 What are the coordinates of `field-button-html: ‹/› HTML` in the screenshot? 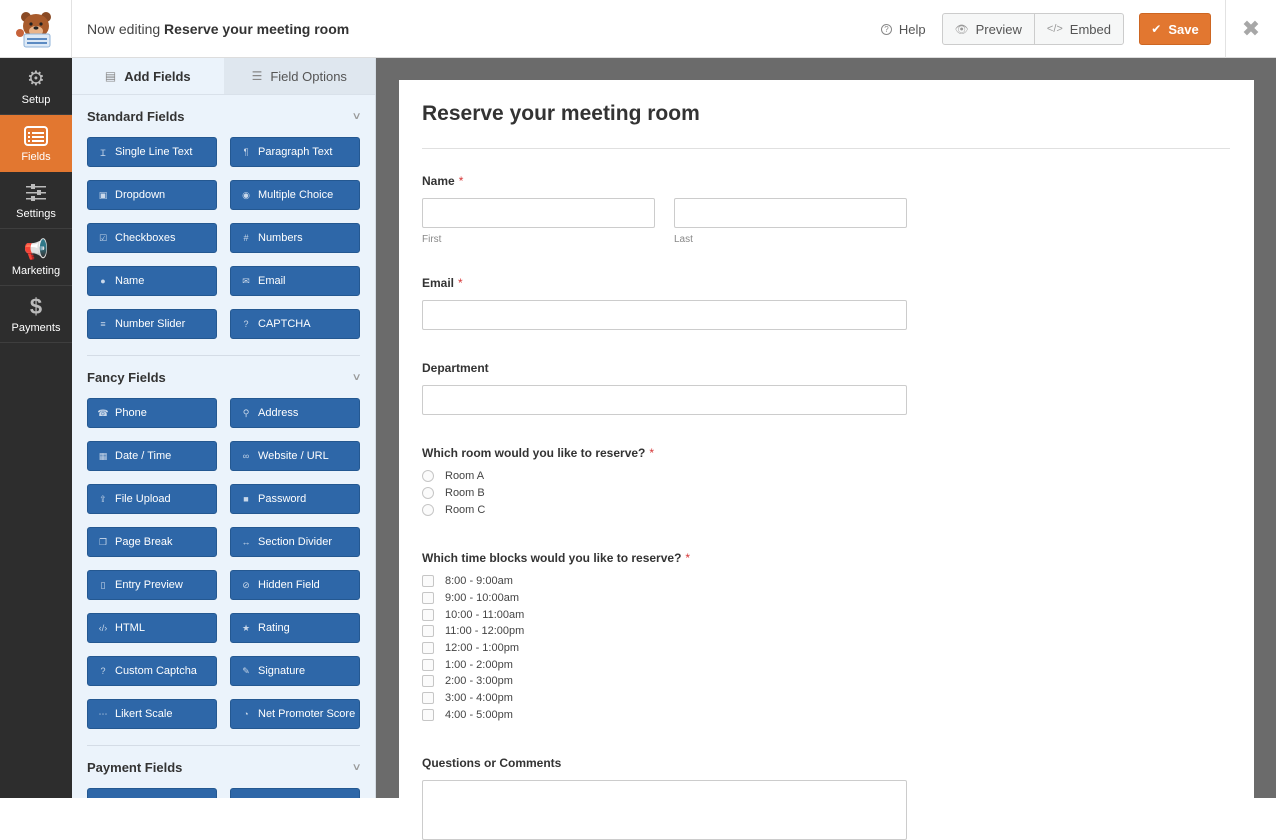 It's located at (152, 628).